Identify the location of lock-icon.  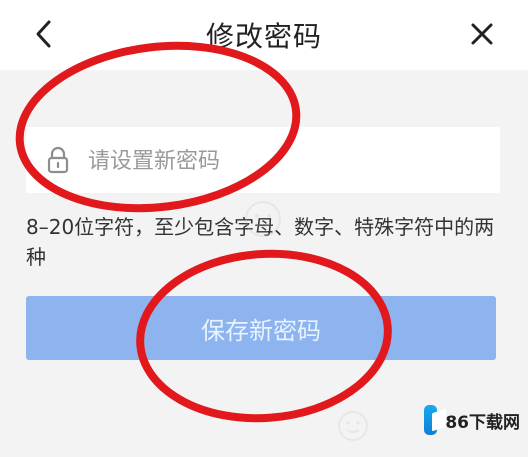
(58, 160).